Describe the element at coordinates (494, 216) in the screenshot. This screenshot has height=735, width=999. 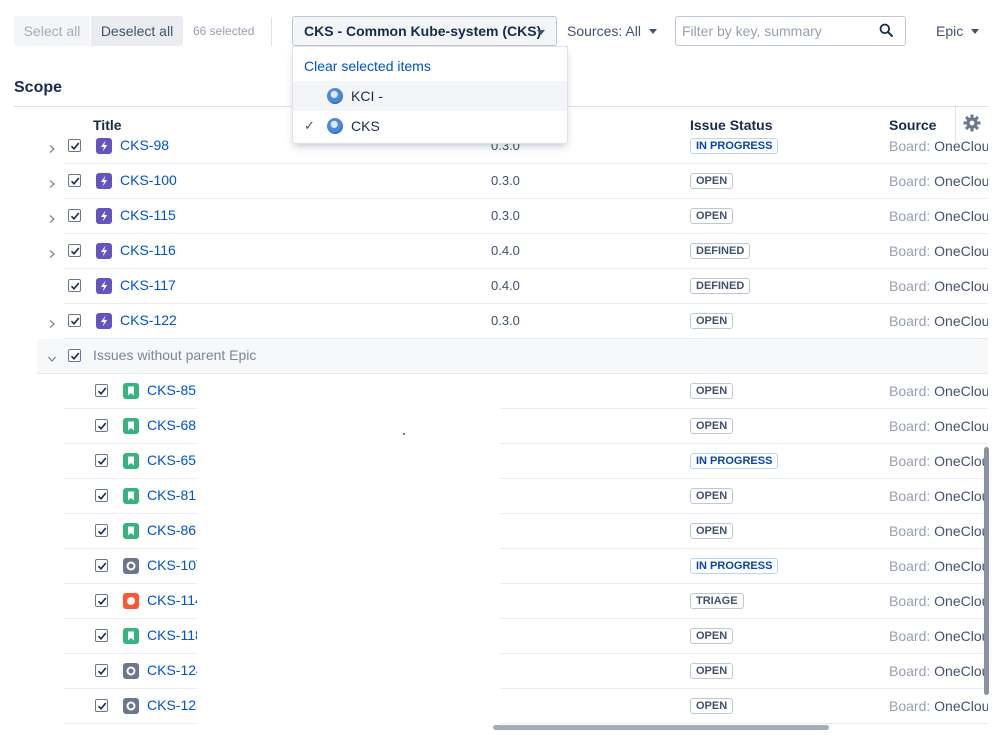
I see `table-row: CKS-115 0.3.0 OPEN Board: OneClouc` at that location.